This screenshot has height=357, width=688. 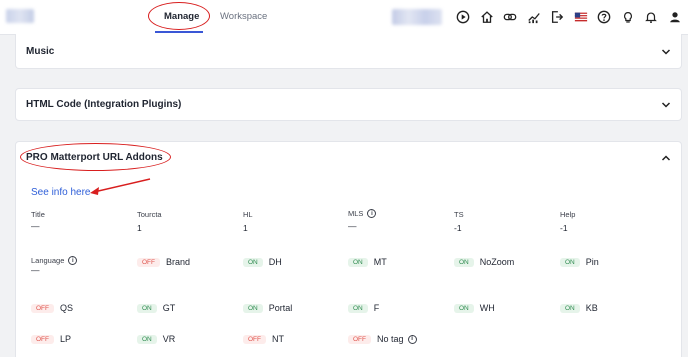 What do you see at coordinates (510, 17) in the screenshot?
I see `link-icon` at bounding box center [510, 17].